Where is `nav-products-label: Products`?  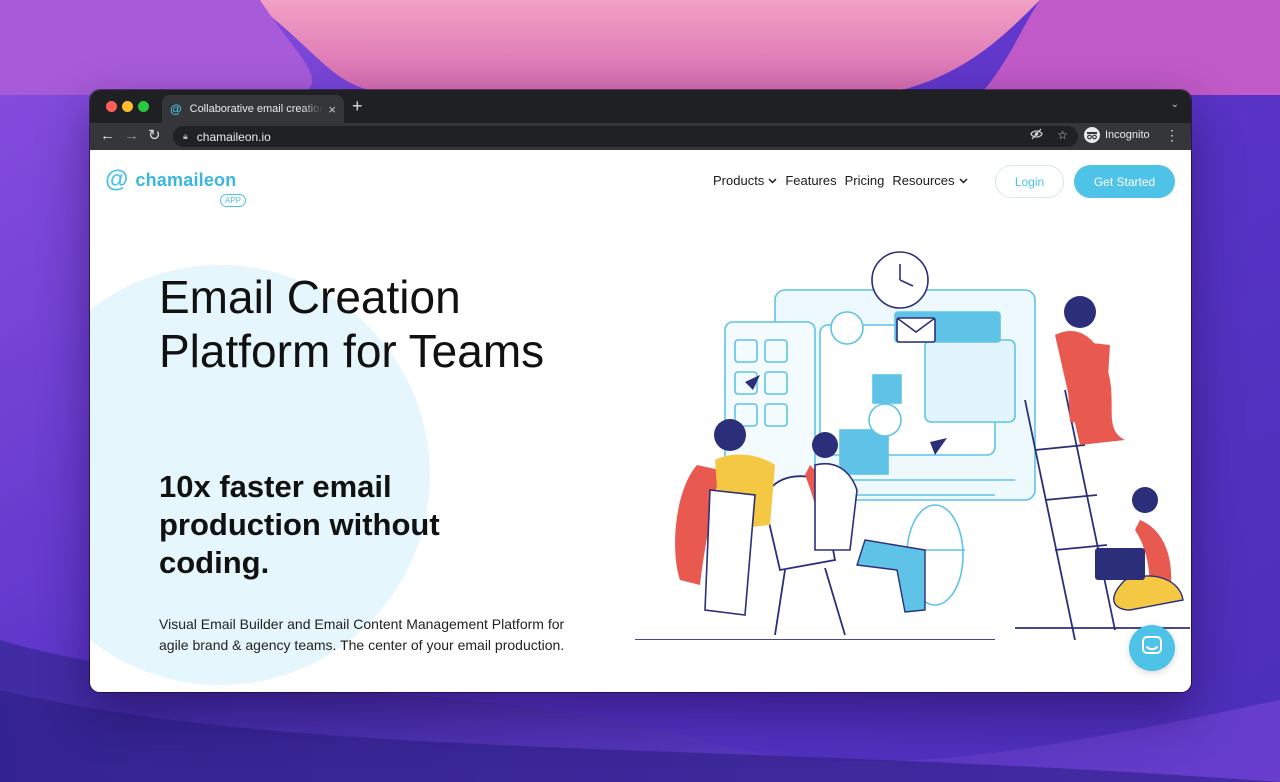 nav-products-label: Products is located at coordinates (739, 180).